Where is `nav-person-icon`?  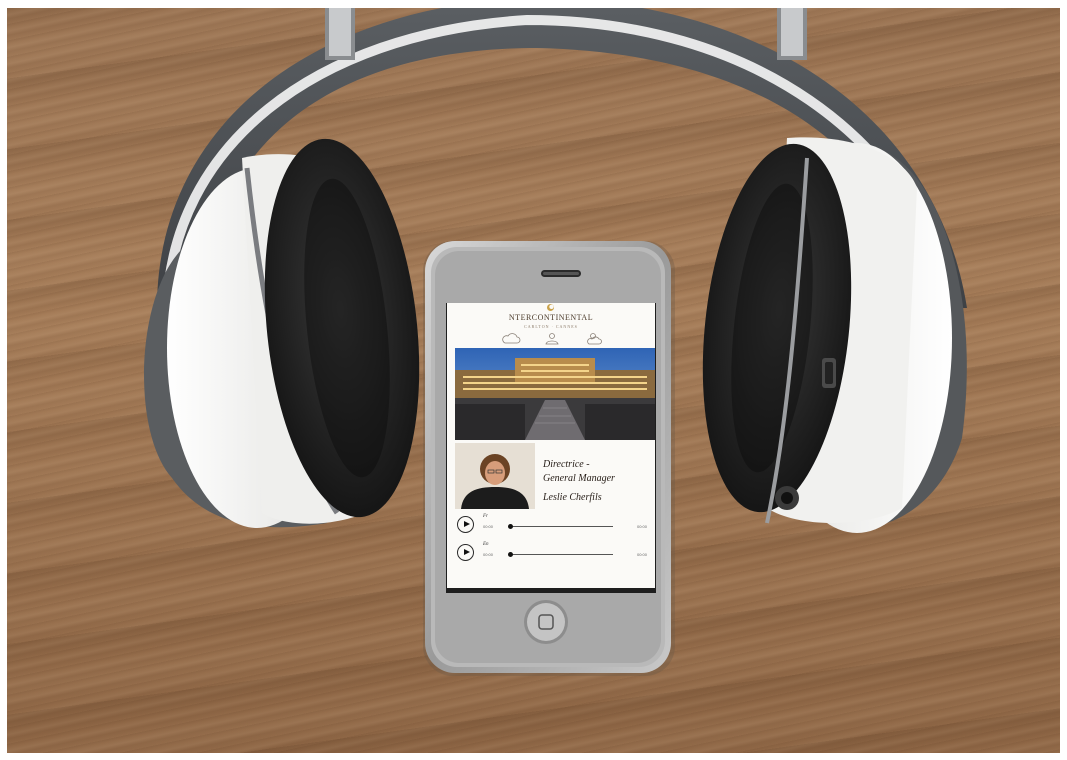
nav-person-icon is located at coordinates (552, 339).